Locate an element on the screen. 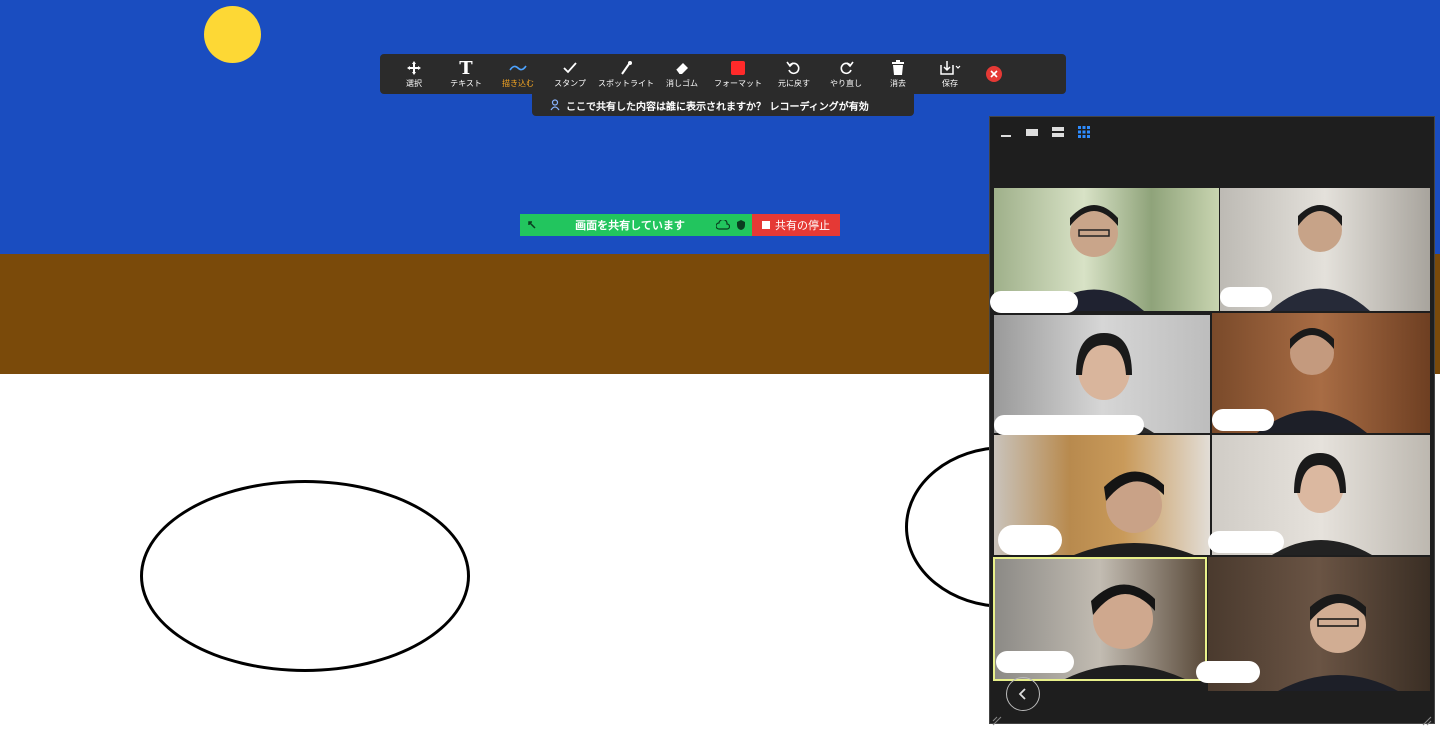 Image resolution: width=1440 pixels, height=730 pixels. tool-save: 保存 is located at coordinates (950, 74).